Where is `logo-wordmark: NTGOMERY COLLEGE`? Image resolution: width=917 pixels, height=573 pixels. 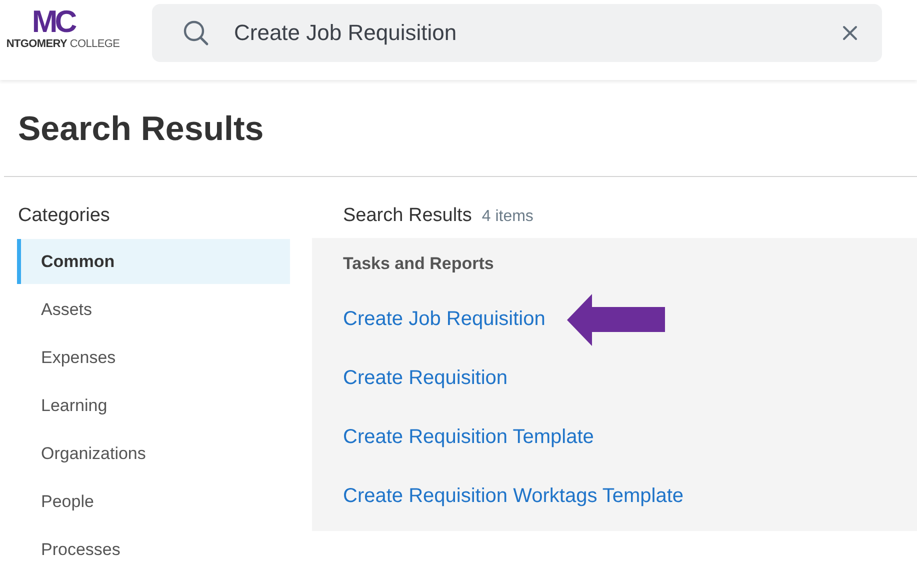
logo-wordmark: NTGOMERY COLLEGE is located at coordinates (63, 44).